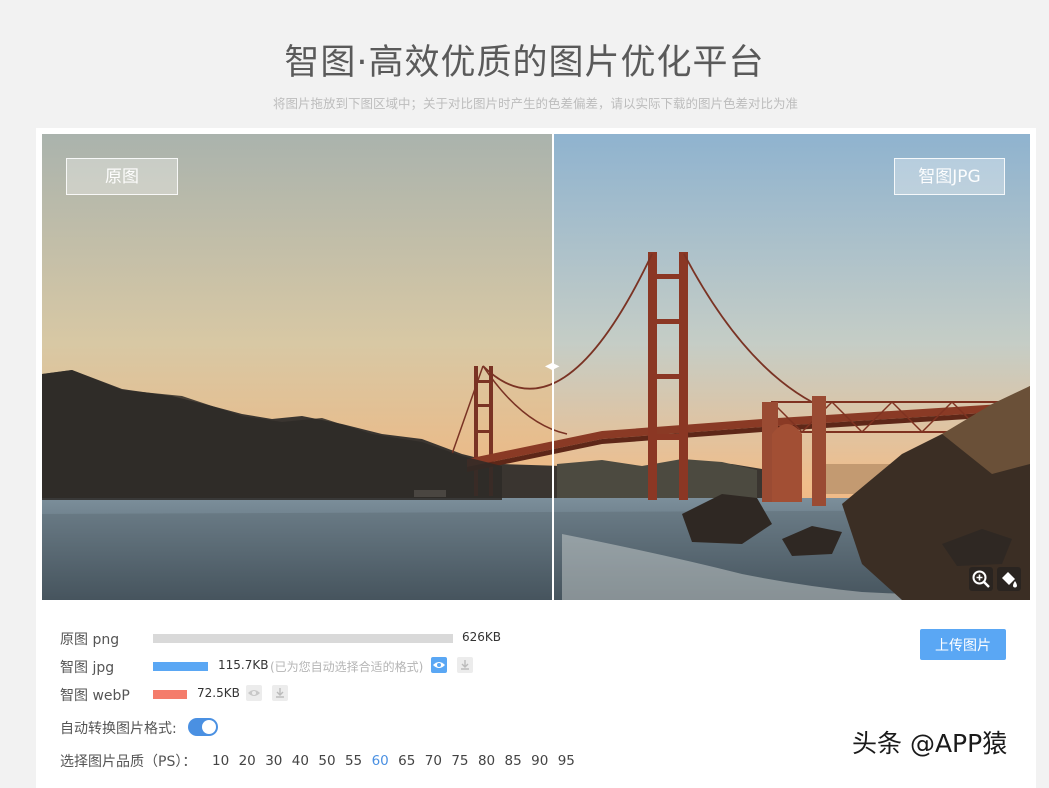  Describe the element at coordinates (518, 761) in the screenshot. I see `quality-option: 85` at that location.